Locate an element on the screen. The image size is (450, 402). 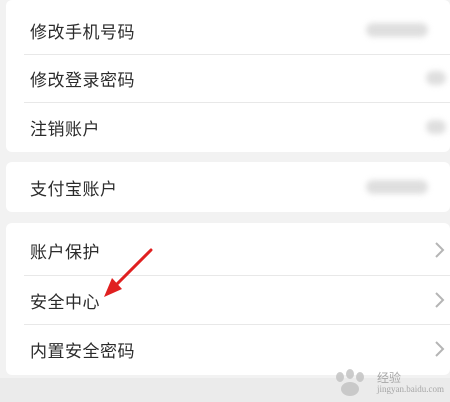
blurred-phone-value is located at coordinates (397, 30).